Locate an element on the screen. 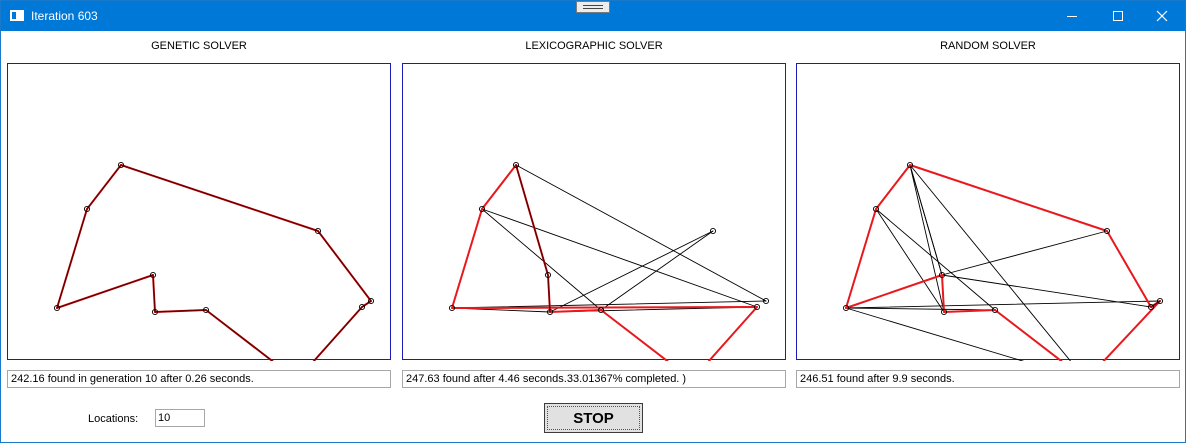  genetic-solver-title: GENETIC SOLVER is located at coordinates (199, 46).